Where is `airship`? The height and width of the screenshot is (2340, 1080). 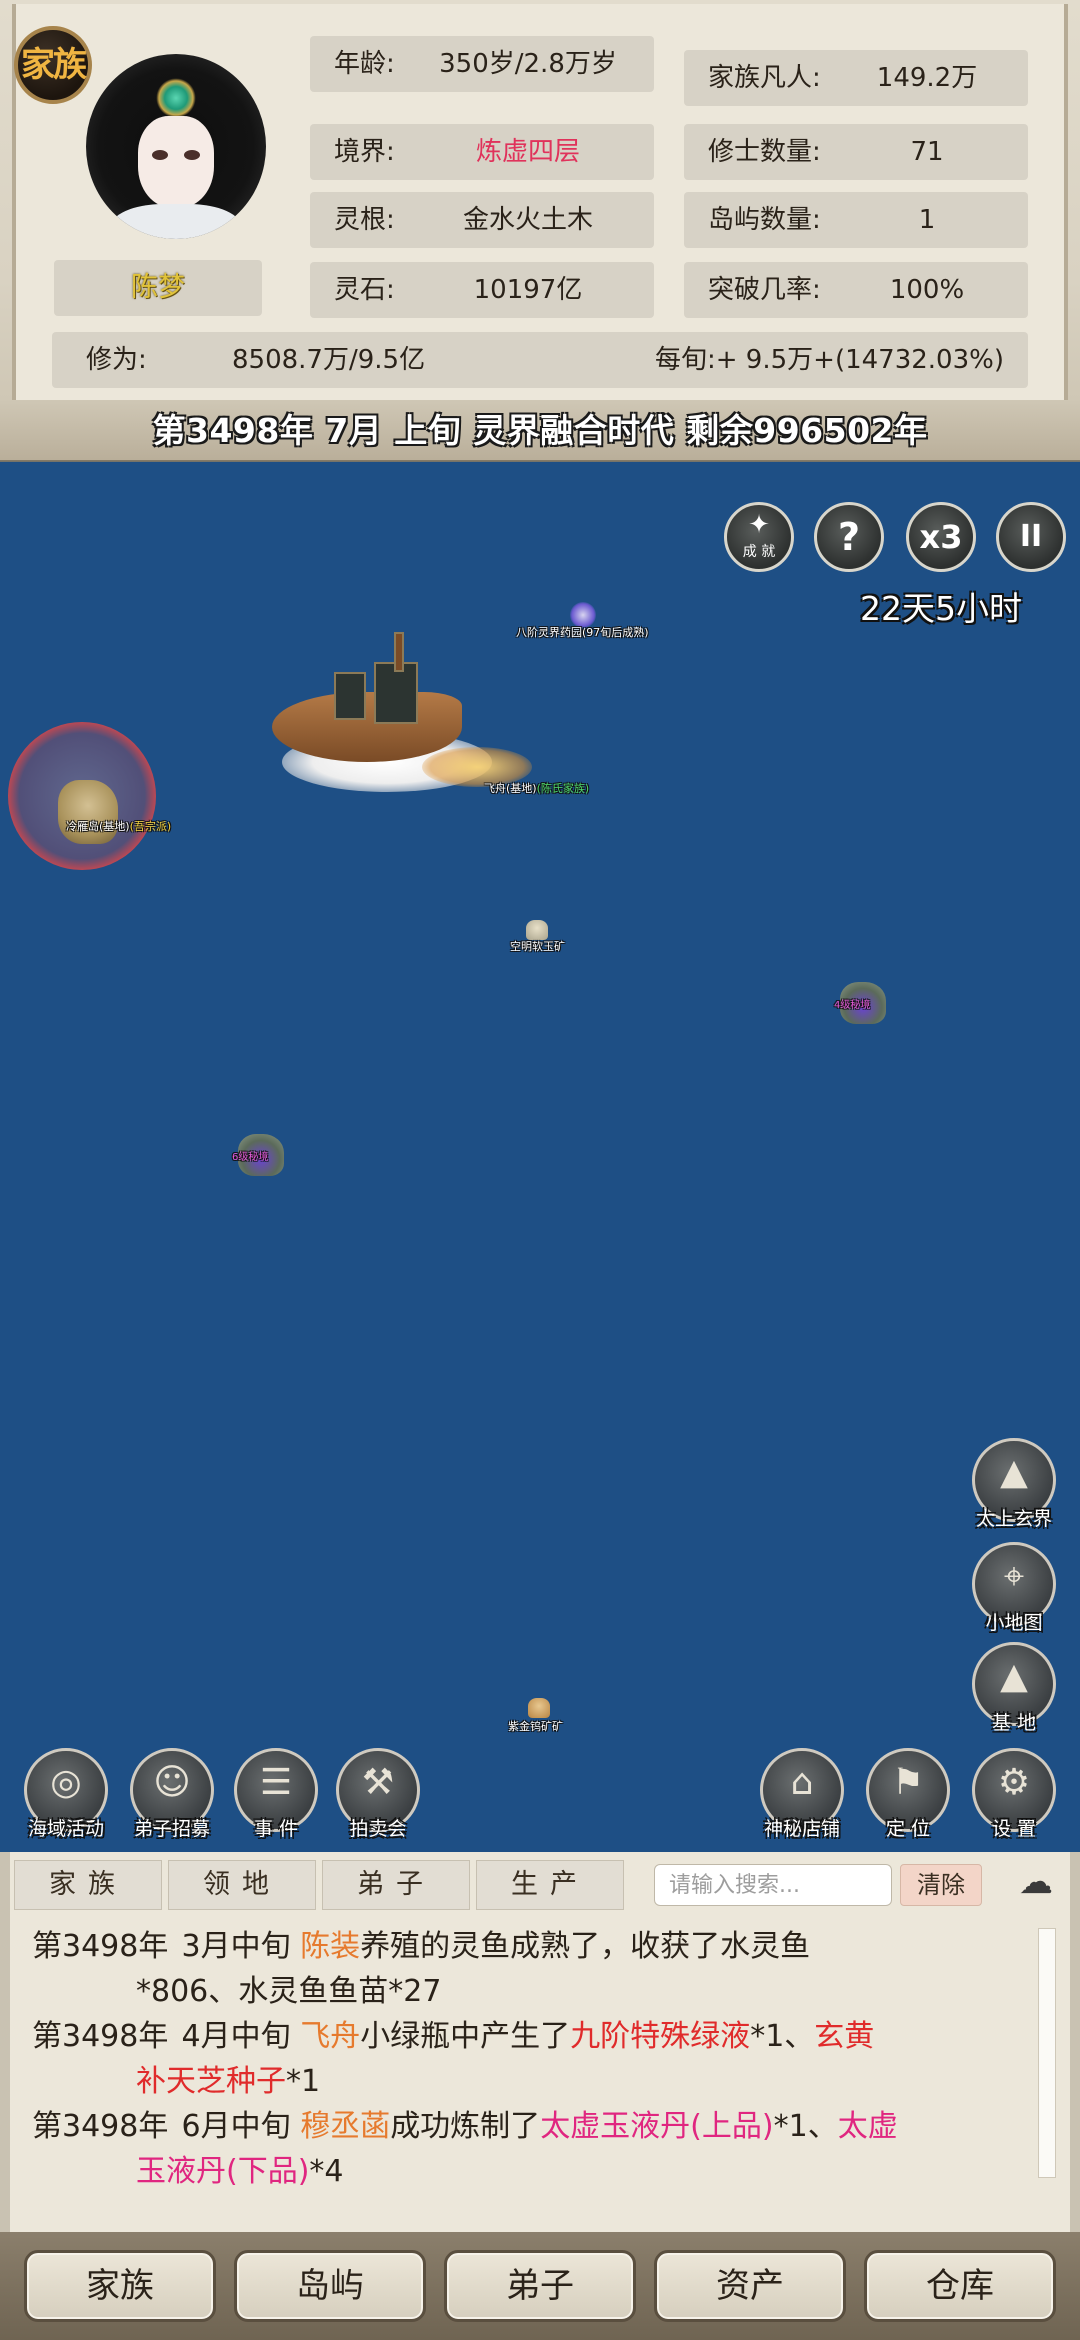 airship is located at coordinates (402, 712).